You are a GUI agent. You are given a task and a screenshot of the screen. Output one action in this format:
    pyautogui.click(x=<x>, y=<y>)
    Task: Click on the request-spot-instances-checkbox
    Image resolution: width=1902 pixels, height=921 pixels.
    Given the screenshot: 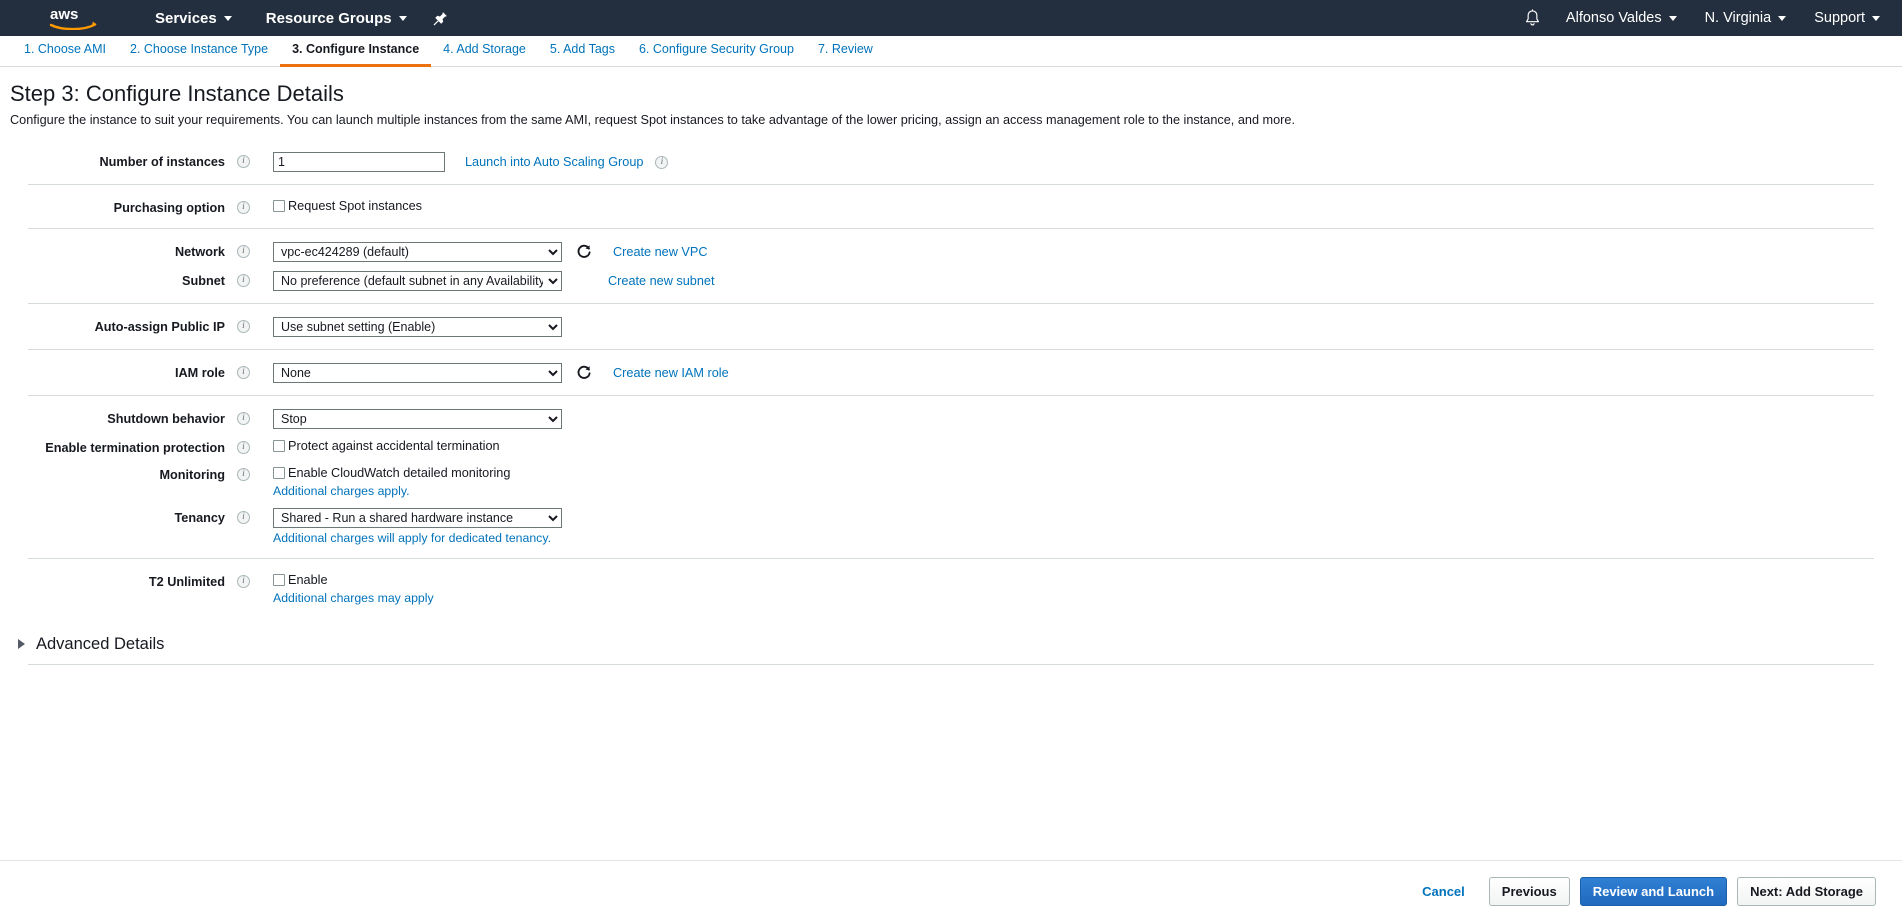 What is the action you would take?
    pyautogui.click(x=279, y=206)
    